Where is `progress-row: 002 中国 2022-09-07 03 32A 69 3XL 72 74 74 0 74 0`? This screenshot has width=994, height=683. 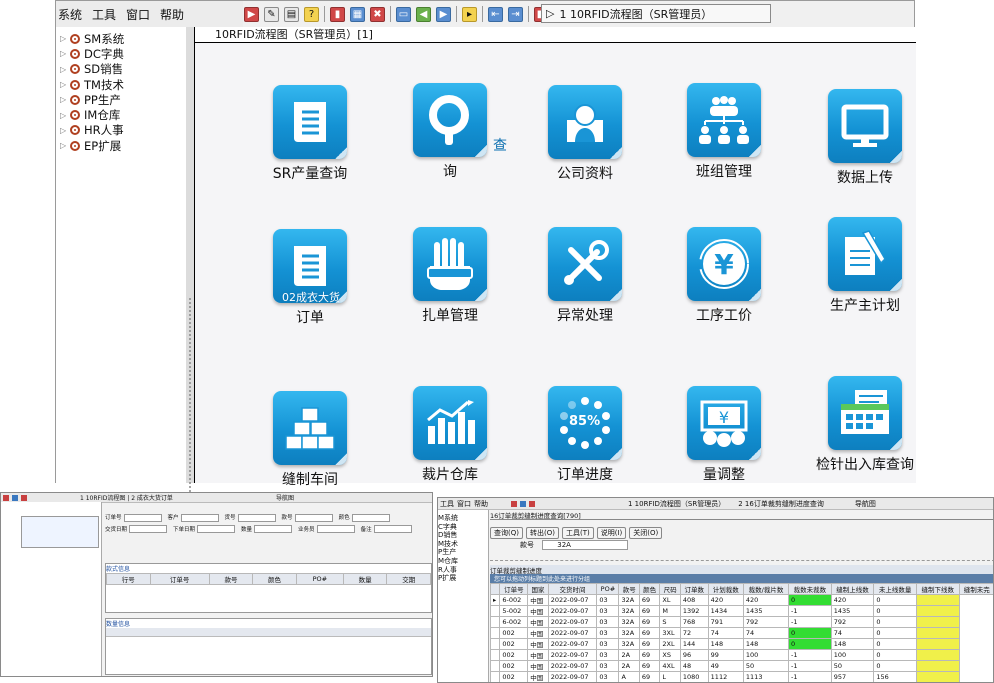
progress-row: 002 中国 2022-09-07 03 32A 69 3XL 72 74 74 0 74 0 is located at coordinates (741, 633).